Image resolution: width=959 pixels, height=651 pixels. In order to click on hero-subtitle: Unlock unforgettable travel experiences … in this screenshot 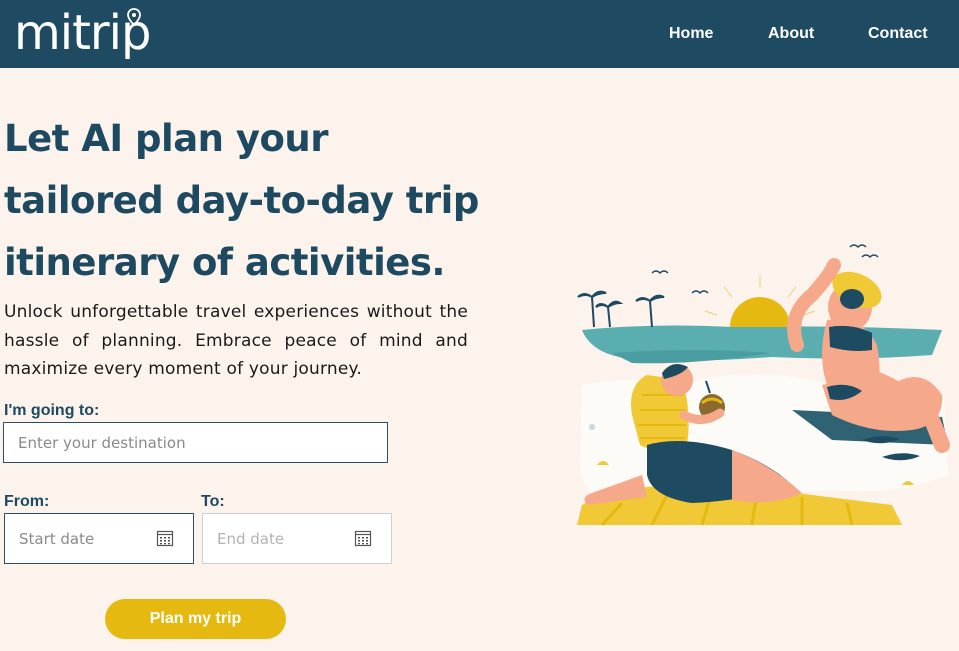, I will do `click(236, 340)`.